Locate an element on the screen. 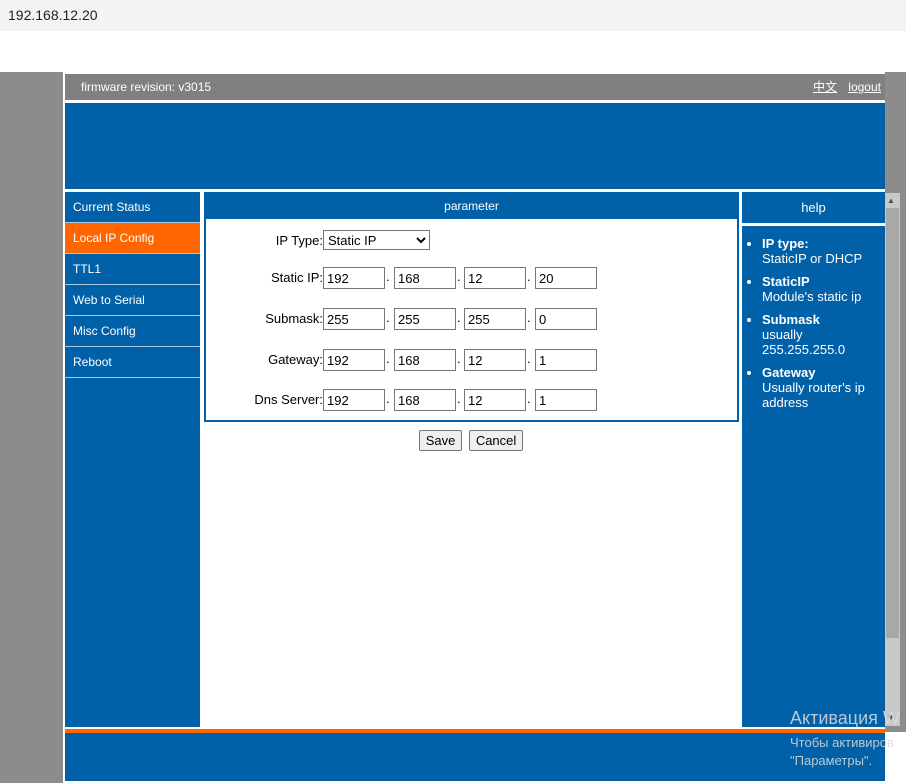 The width and height of the screenshot is (906, 783). help-desc: usually 255.255.255.0 is located at coordinates (804, 342).